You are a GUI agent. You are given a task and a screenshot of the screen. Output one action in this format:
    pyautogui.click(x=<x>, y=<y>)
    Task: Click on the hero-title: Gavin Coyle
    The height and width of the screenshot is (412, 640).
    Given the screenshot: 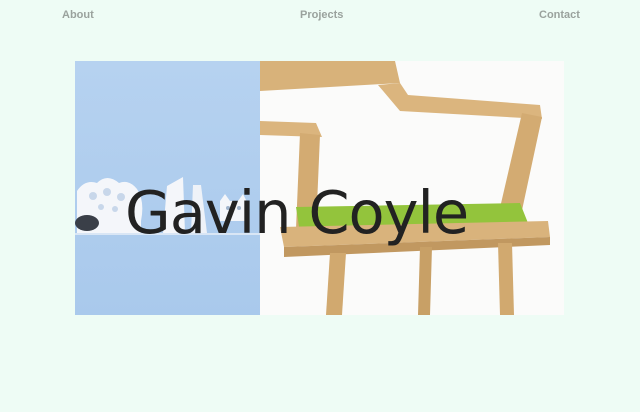 What is the action you would take?
    pyautogui.click(x=297, y=212)
    